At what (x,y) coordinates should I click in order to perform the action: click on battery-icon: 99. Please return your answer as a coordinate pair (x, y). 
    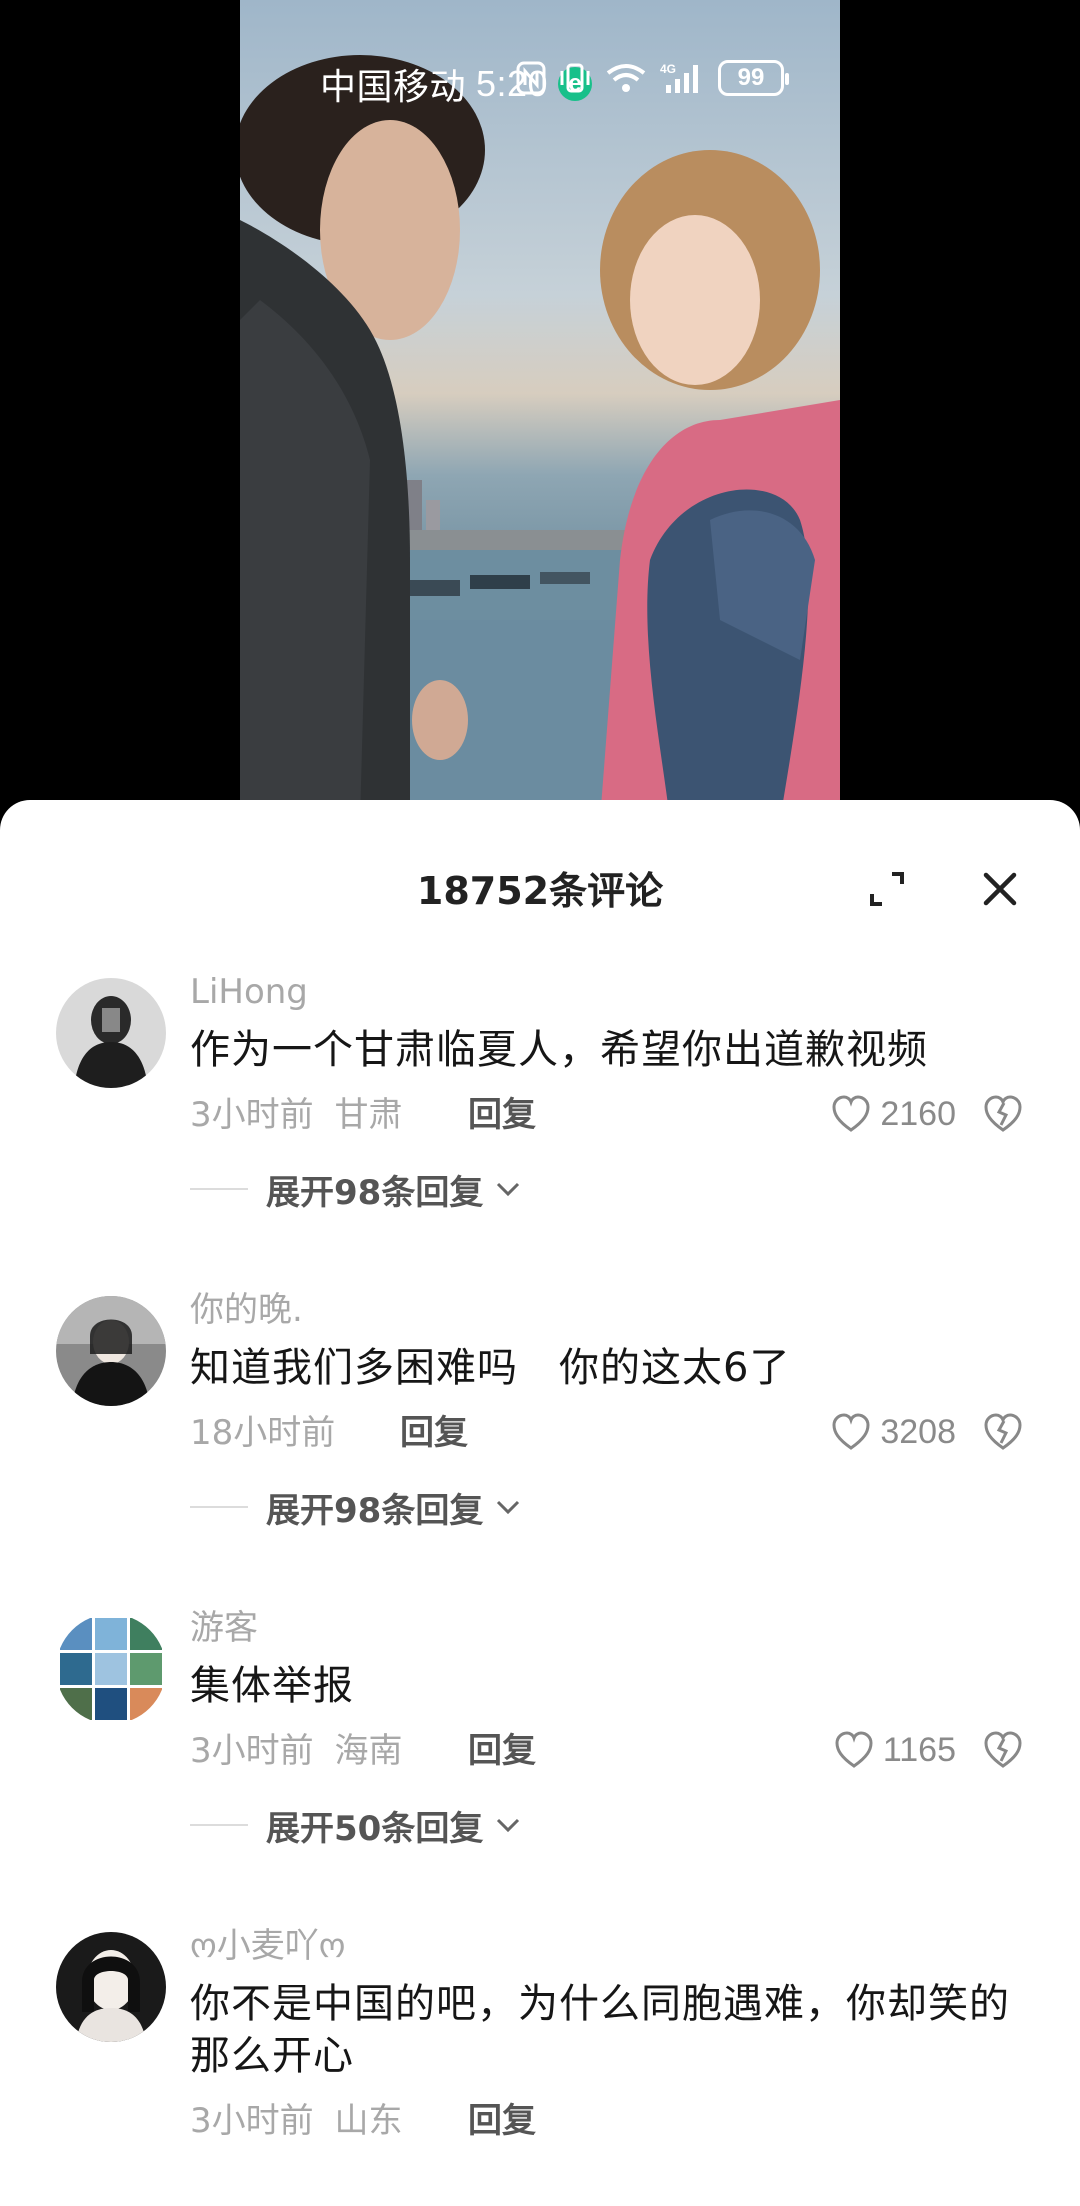
    Looking at the image, I should click on (753, 78).